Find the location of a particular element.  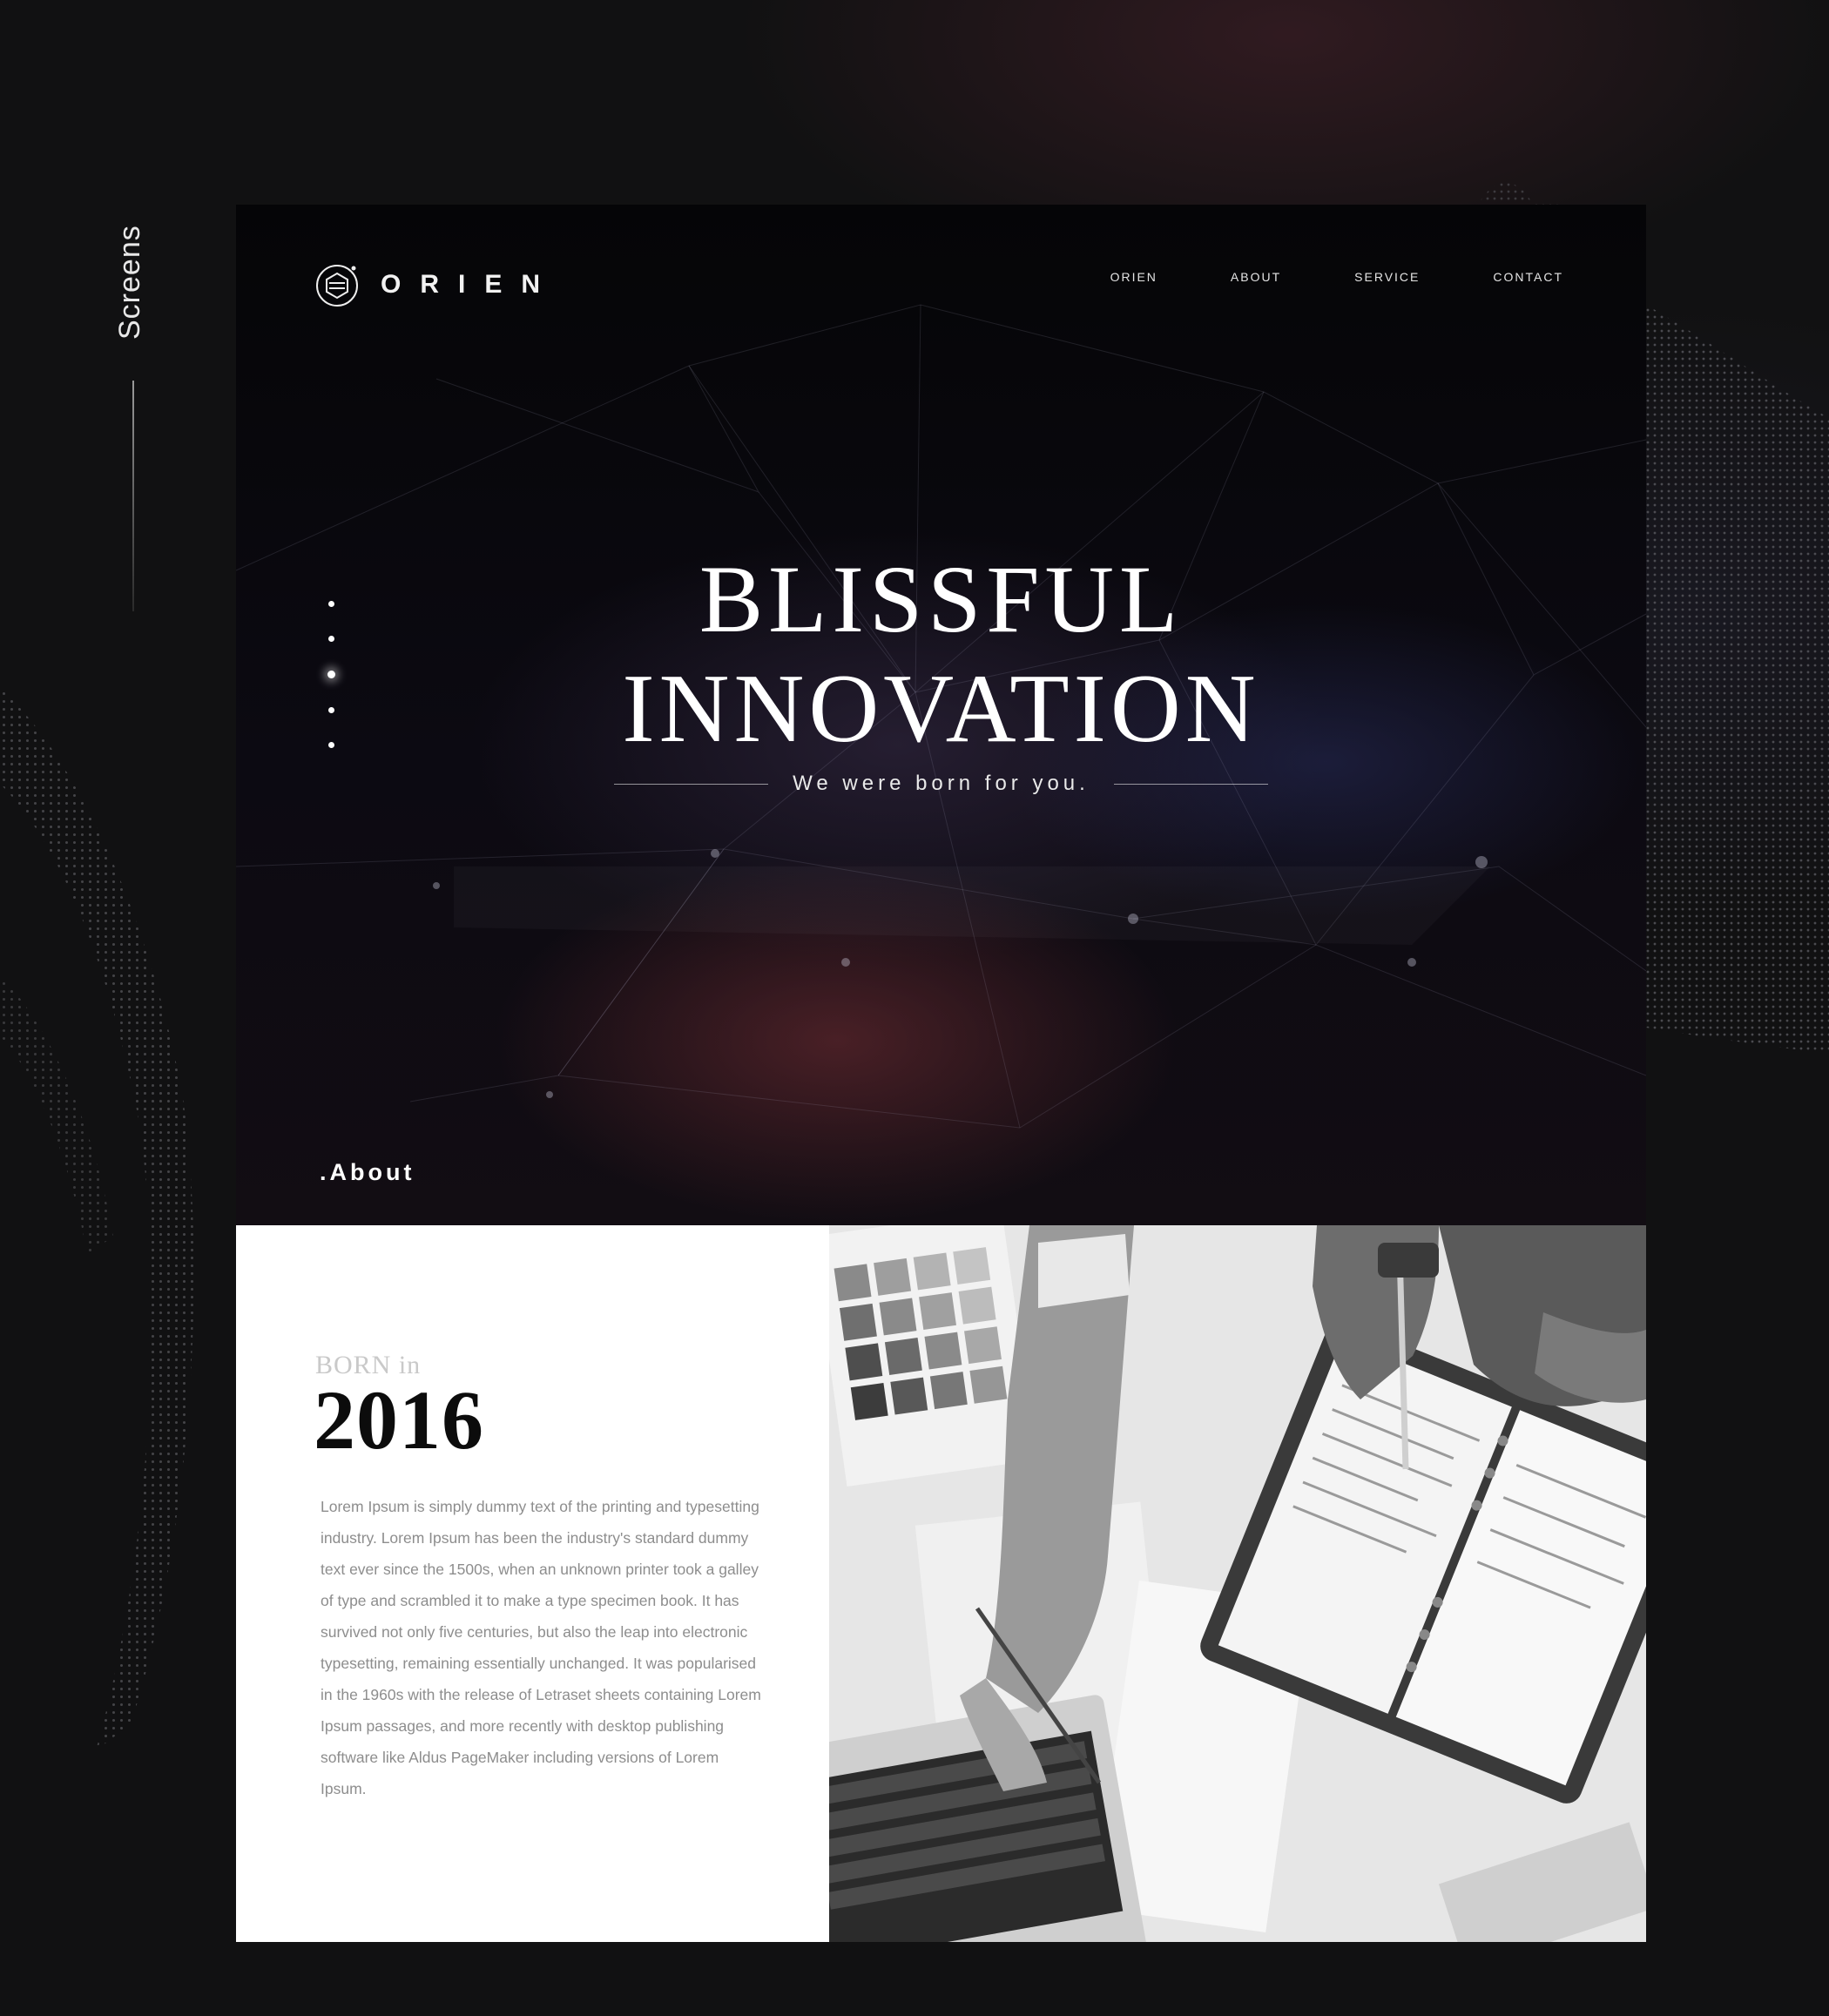

brand-name: ORIEN is located at coordinates (470, 284).